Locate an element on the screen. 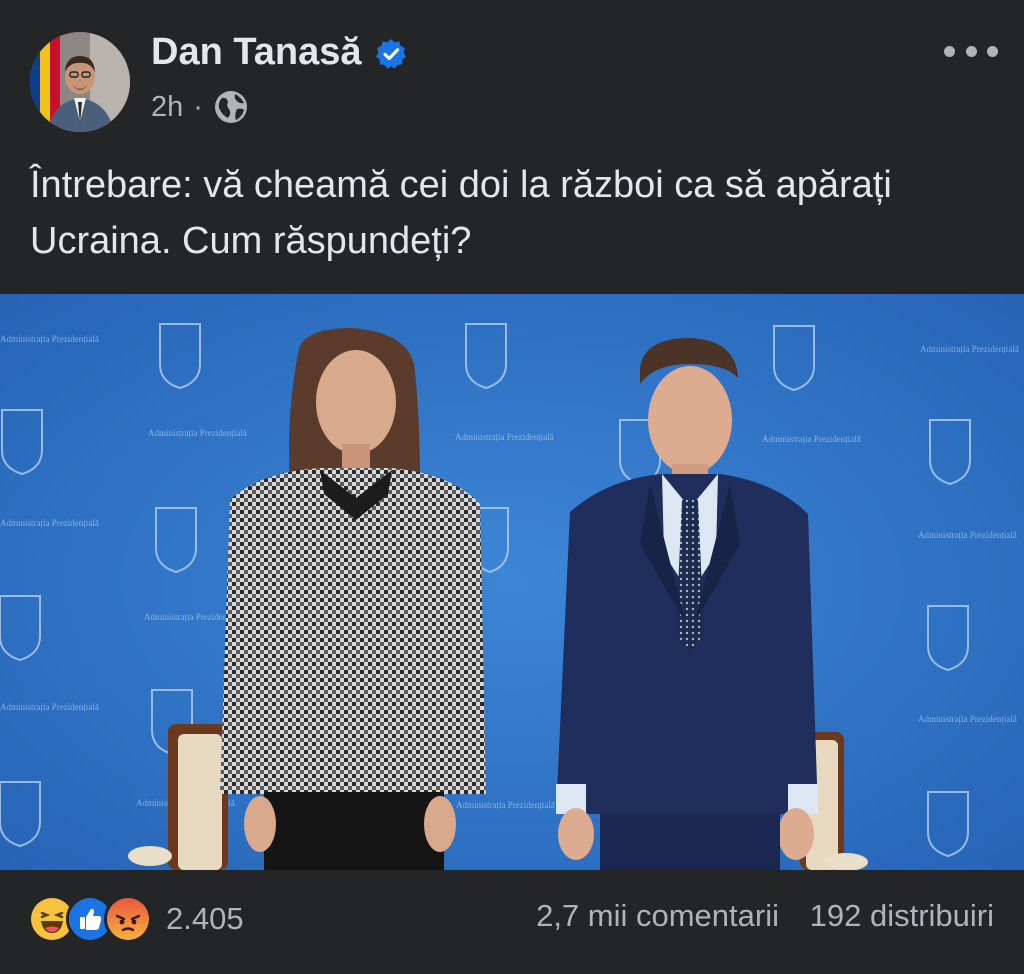 Image resolution: width=1024 pixels, height=974 pixels. engagement-stats: 2,7 mii comentarii 192 distribuiri is located at coordinates (765, 916).